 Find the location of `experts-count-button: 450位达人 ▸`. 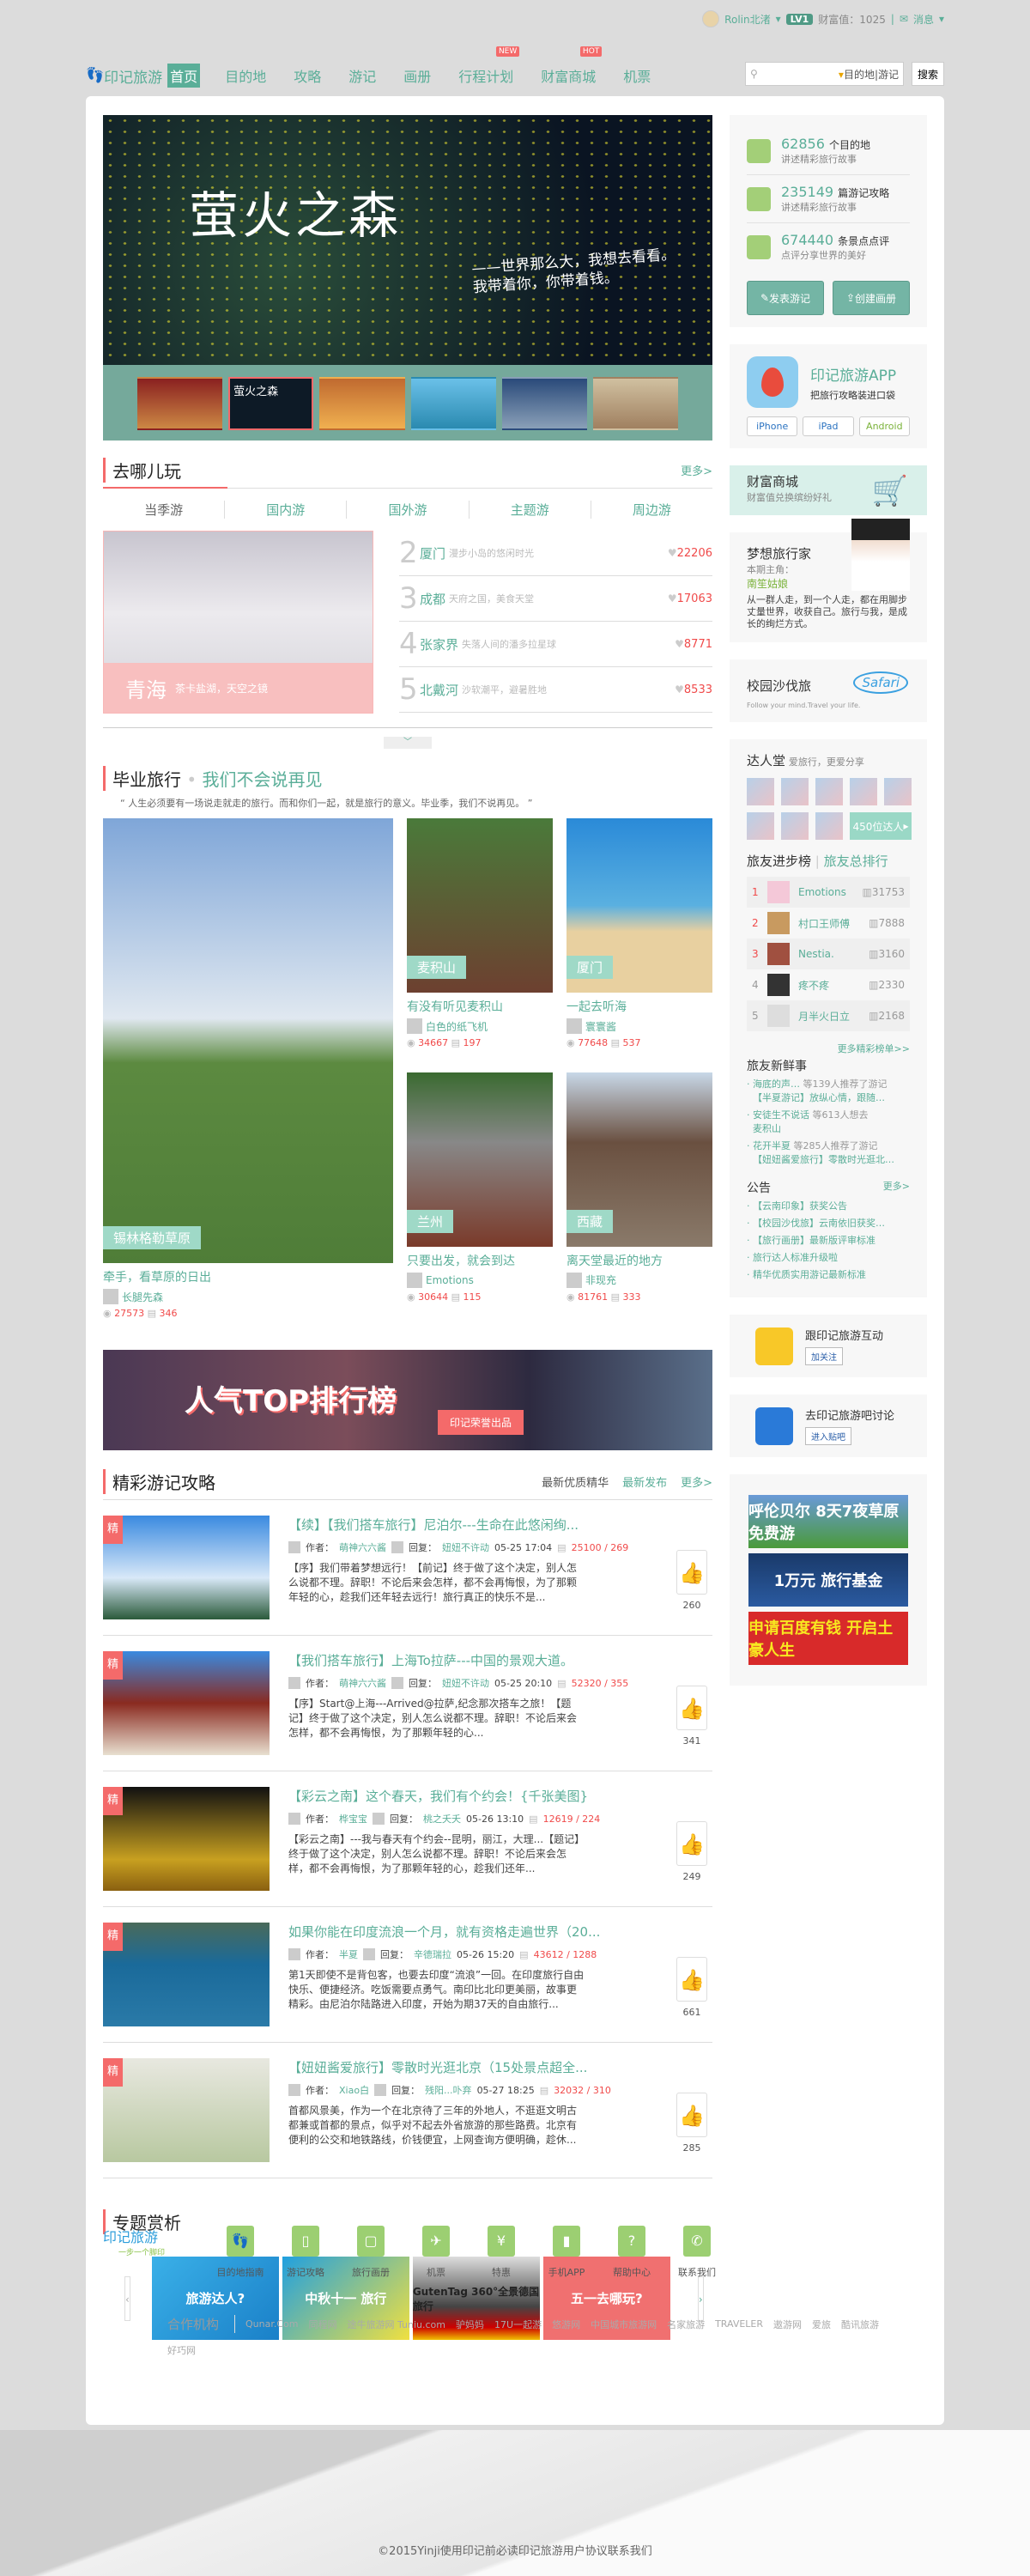

experts-count-button: 450位达人 ▸ is located at coordinates (881, 826).